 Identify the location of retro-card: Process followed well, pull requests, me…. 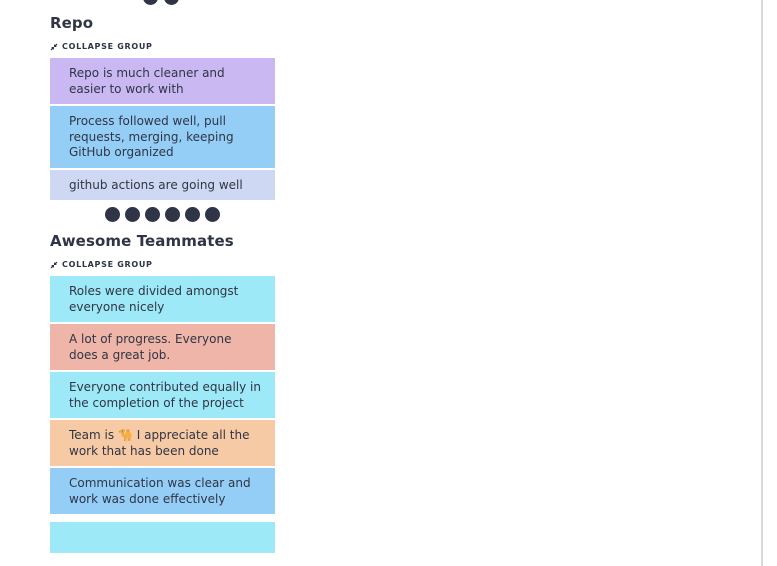
(162, 137).